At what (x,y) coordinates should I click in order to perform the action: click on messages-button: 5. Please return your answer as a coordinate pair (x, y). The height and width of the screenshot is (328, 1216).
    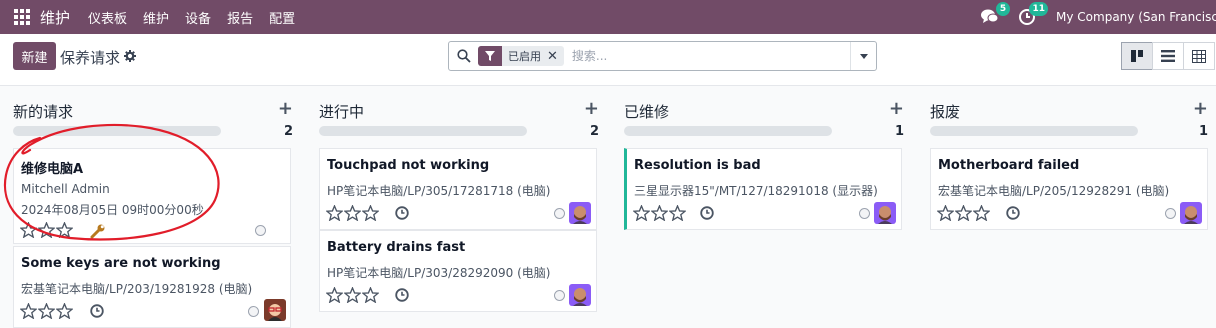
    Looking at the image, I should click on (995, 14).